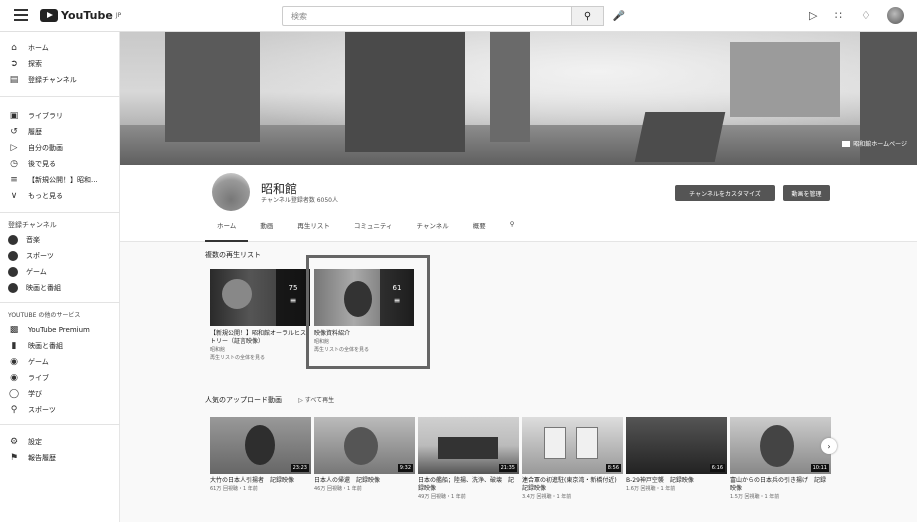 Image resolution: width=917 pixels, height=522 pixels. I want to click on subscriptions-icon: ▤, so click(14, 80).